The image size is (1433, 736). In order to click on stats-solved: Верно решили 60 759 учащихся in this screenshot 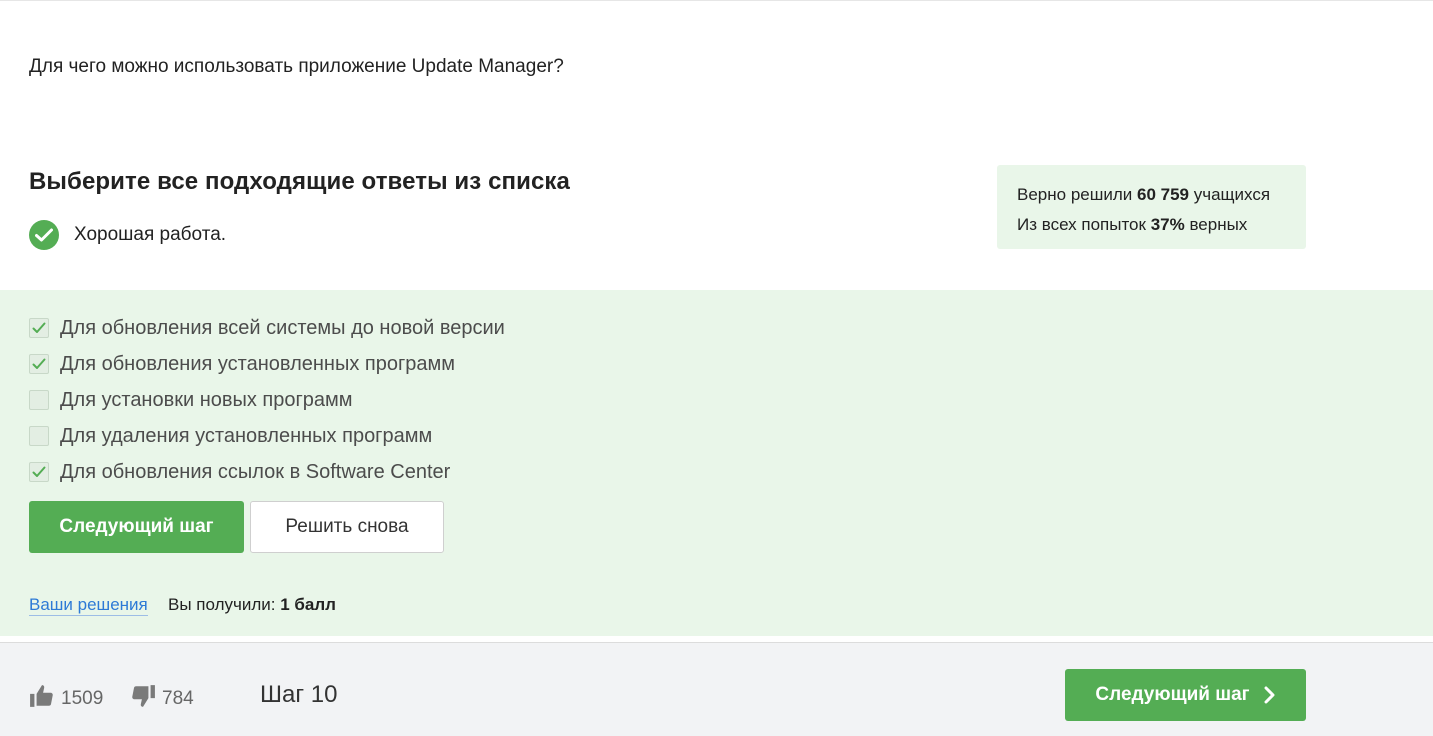, I will do `click(1151, 195)`.